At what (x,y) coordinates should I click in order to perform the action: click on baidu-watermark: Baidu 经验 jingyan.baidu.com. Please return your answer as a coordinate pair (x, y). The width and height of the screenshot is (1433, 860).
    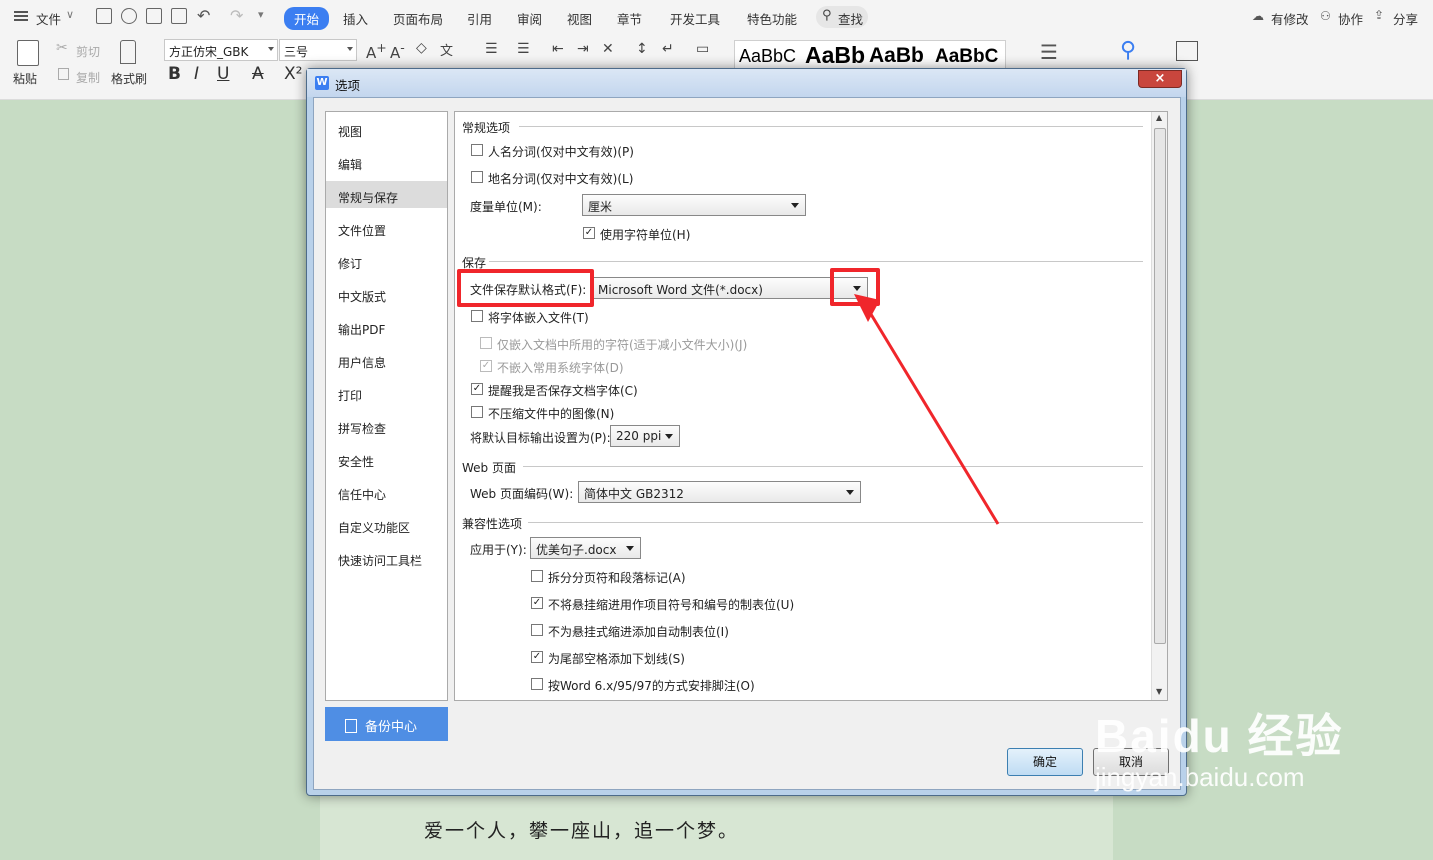
    Looking at the image, I should click on (1219, 746).